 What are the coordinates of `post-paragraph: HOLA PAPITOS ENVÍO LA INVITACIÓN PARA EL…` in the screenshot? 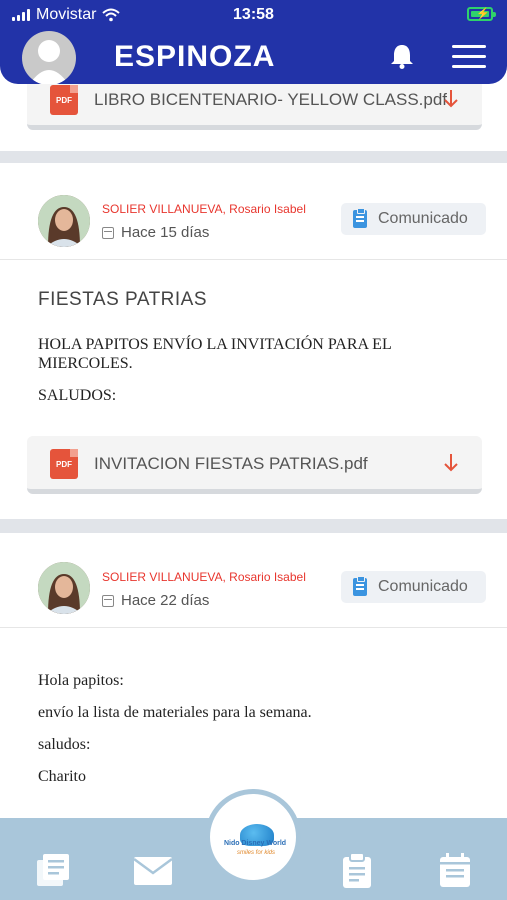 It's located at (215, 354).